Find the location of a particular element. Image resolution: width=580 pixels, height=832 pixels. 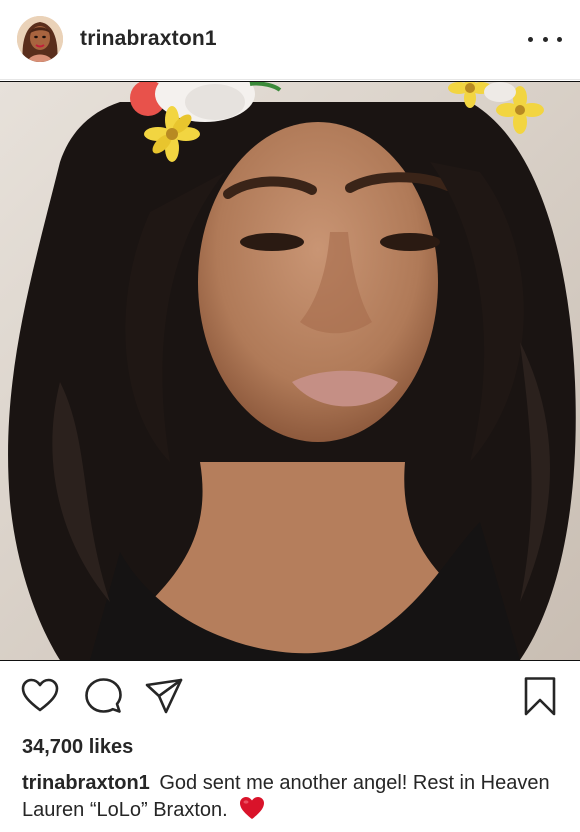

more-options-button is located at coordinates (545, 39).